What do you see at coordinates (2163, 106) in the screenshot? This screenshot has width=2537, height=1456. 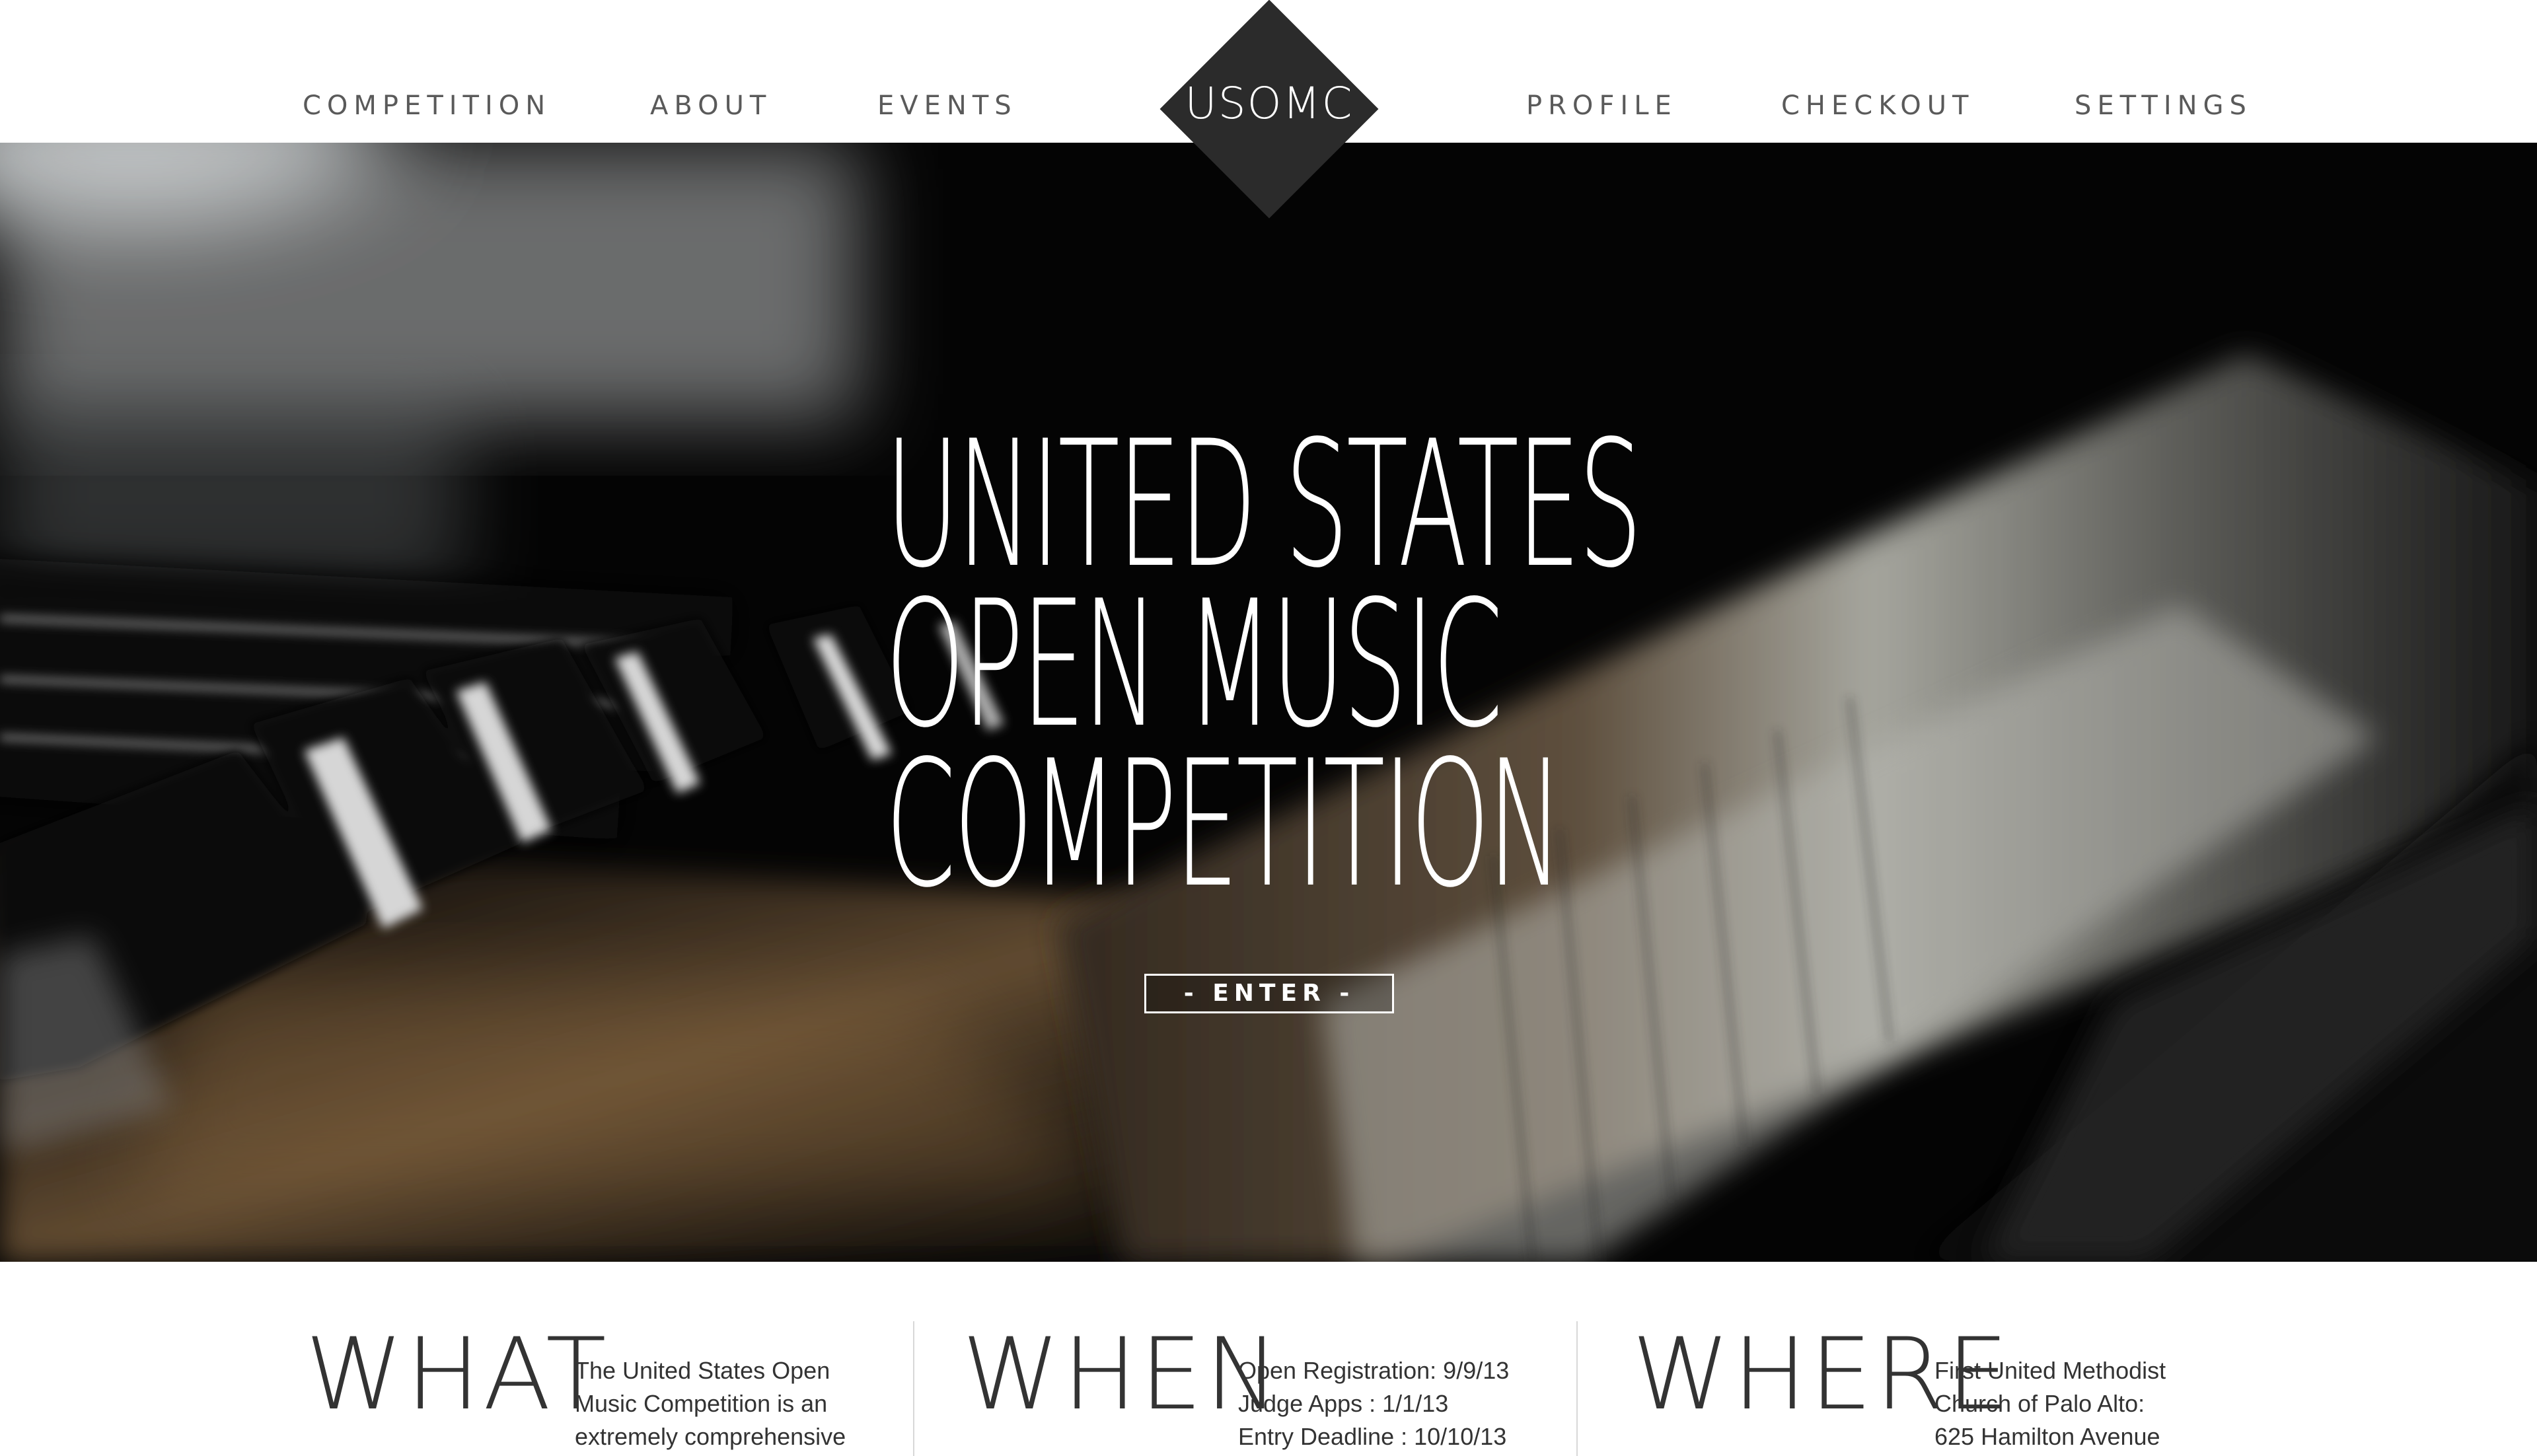 I see `nav-link-settings: SETTINGS` at bounding box center [2163, 106].